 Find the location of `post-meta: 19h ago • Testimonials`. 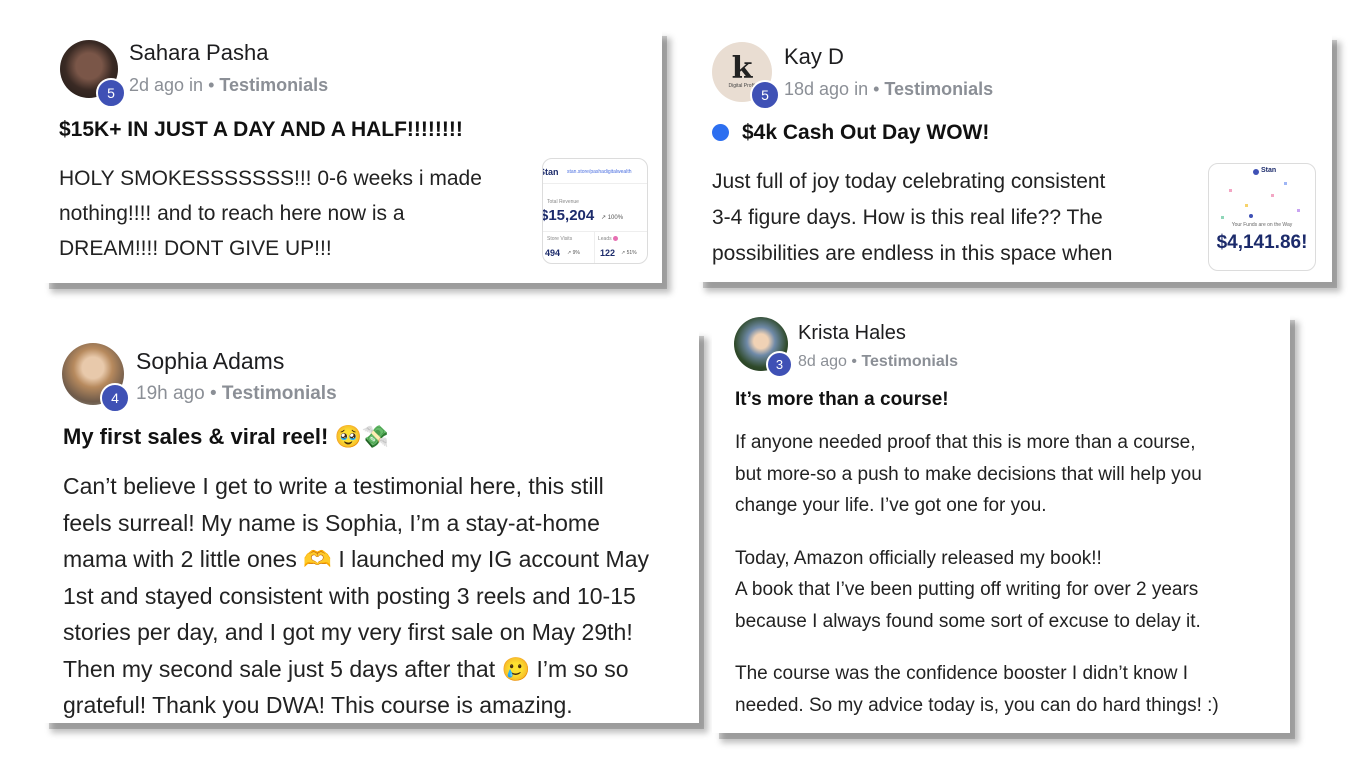

post-meta: 19h ago • Testimonials is located at coordinates (236, 393).